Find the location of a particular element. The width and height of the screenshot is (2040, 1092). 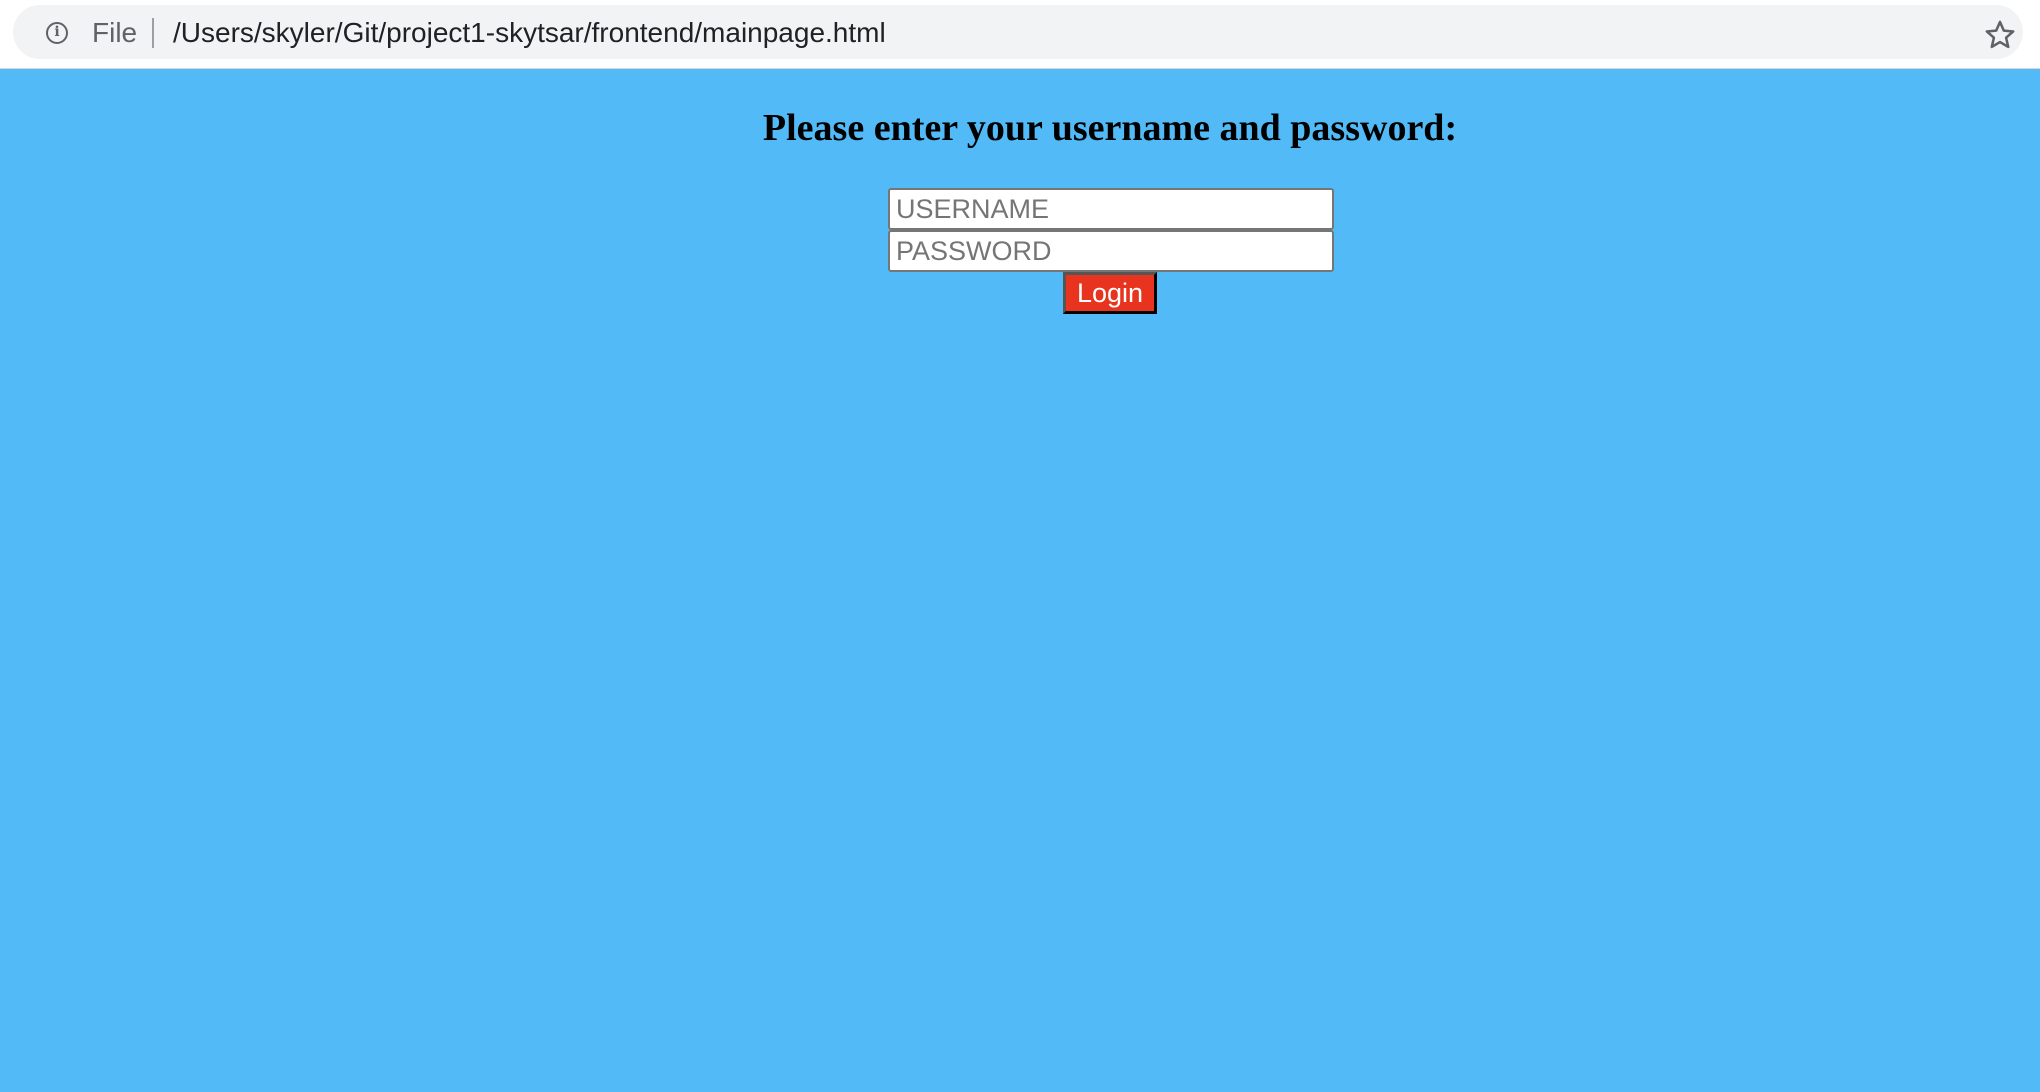

star-icon is located at coordinates (2000, 35).